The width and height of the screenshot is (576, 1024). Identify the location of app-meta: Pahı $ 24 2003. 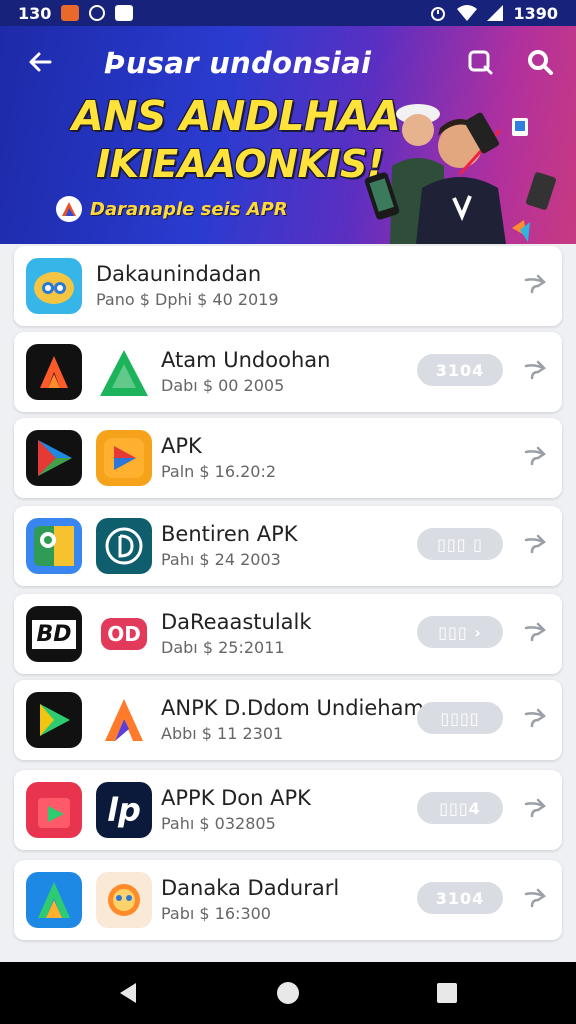
(221, 559).